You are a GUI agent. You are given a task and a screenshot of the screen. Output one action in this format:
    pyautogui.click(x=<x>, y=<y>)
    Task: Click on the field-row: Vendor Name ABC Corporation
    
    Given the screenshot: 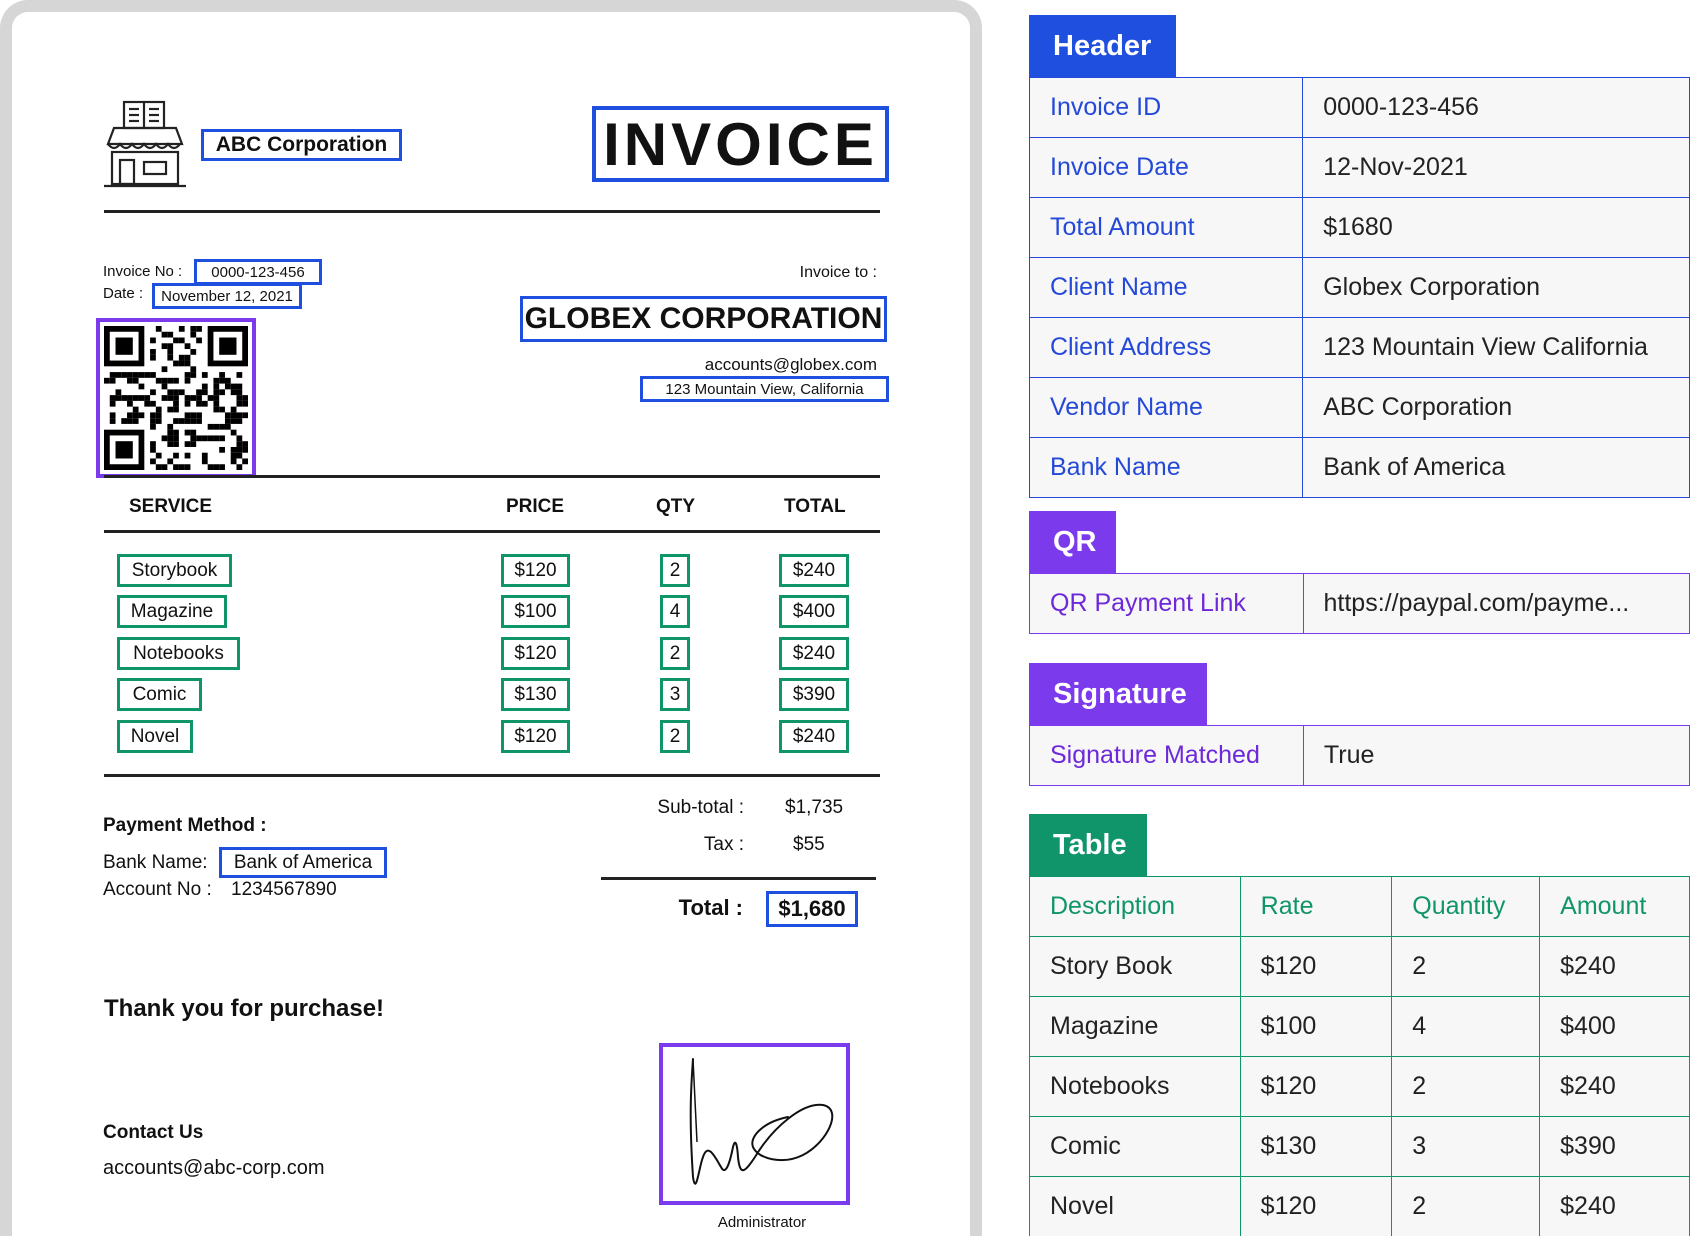 What is the action you would take?
    pyautogui.click(x=1359, y=407)
    